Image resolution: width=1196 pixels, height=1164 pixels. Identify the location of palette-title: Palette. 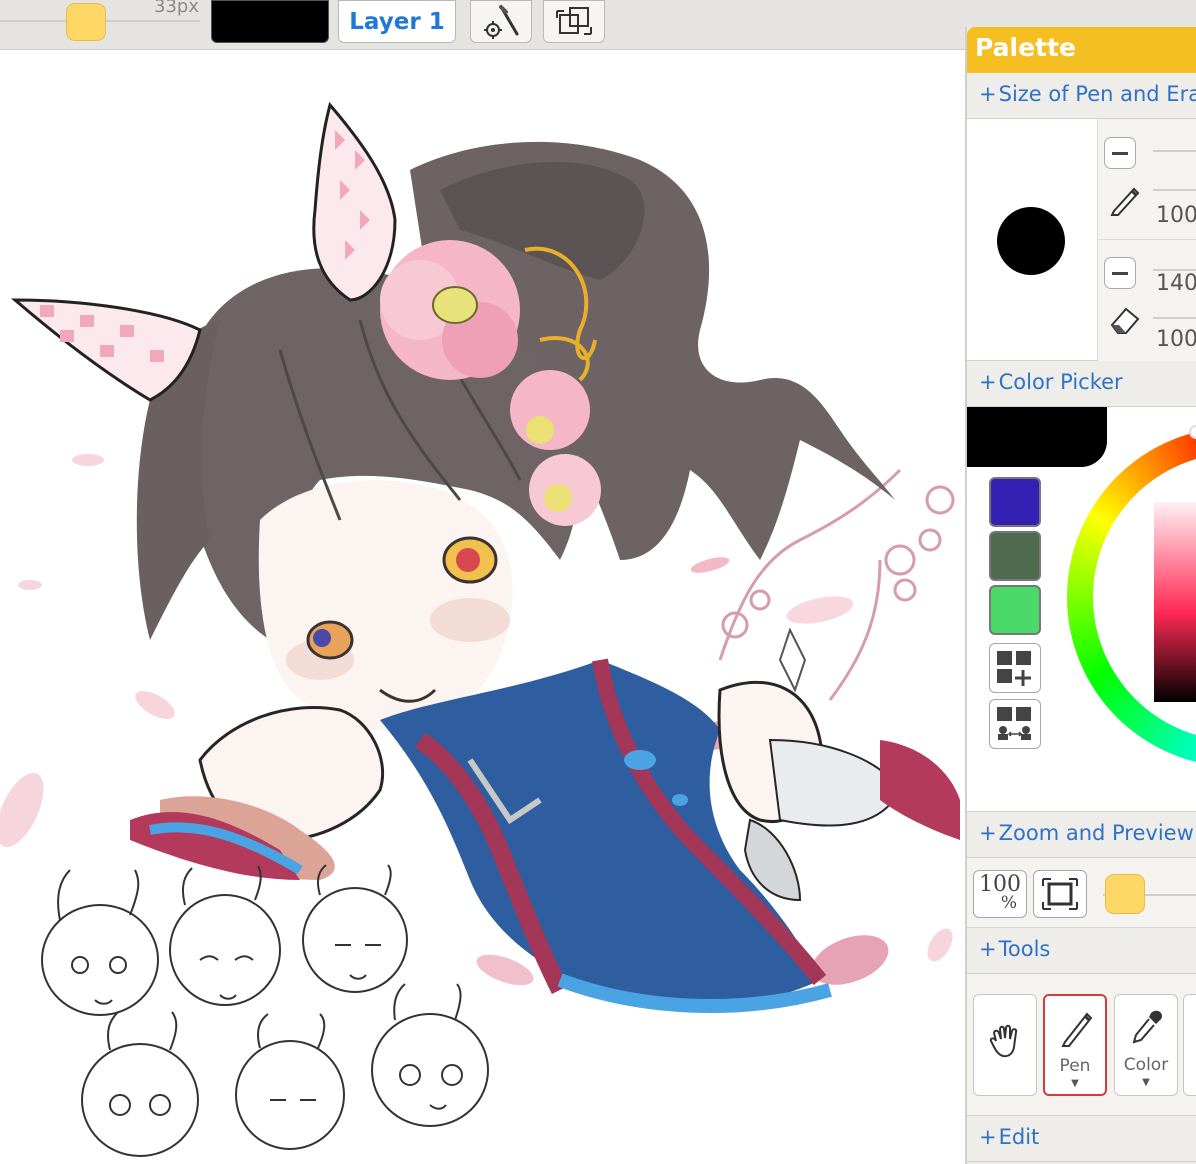
(1081, 50).